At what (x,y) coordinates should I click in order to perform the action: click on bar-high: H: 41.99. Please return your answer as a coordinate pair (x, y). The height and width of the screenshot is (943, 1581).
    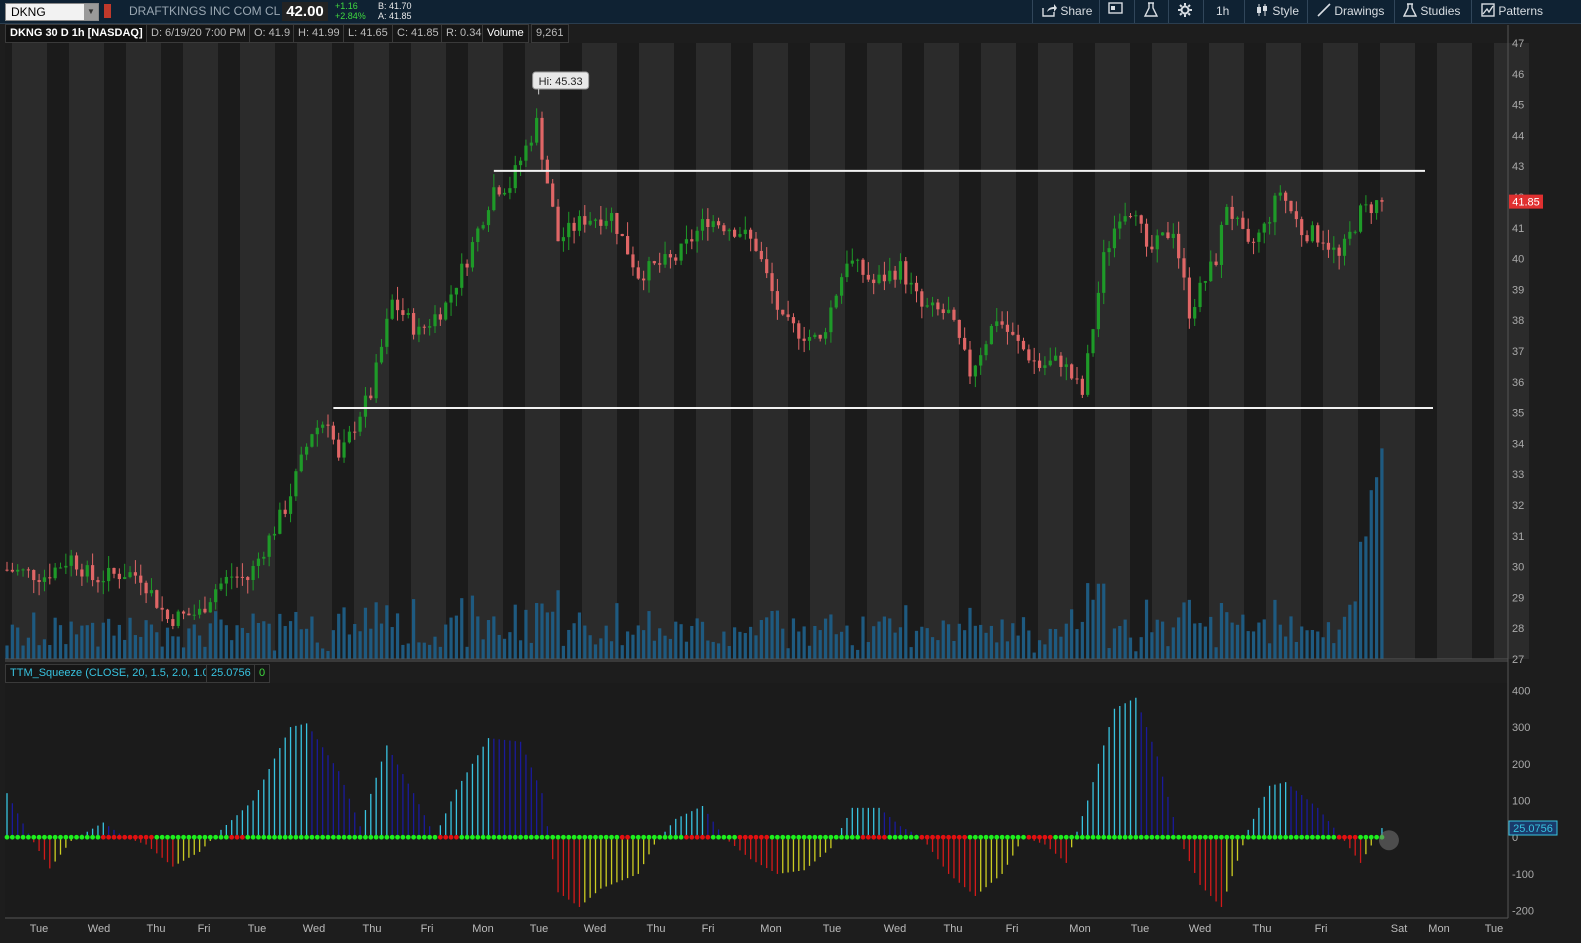
    Looking at the image, I should click on (319, 33).